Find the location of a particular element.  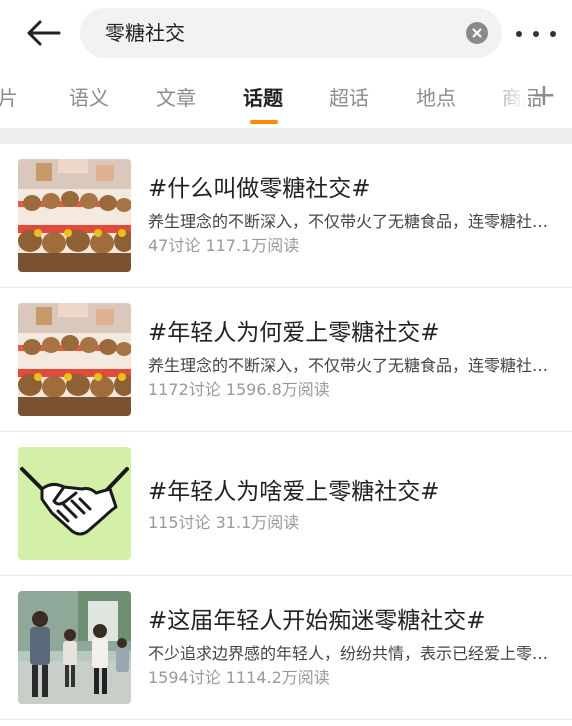

more-button is located at coordinates (536, 34).